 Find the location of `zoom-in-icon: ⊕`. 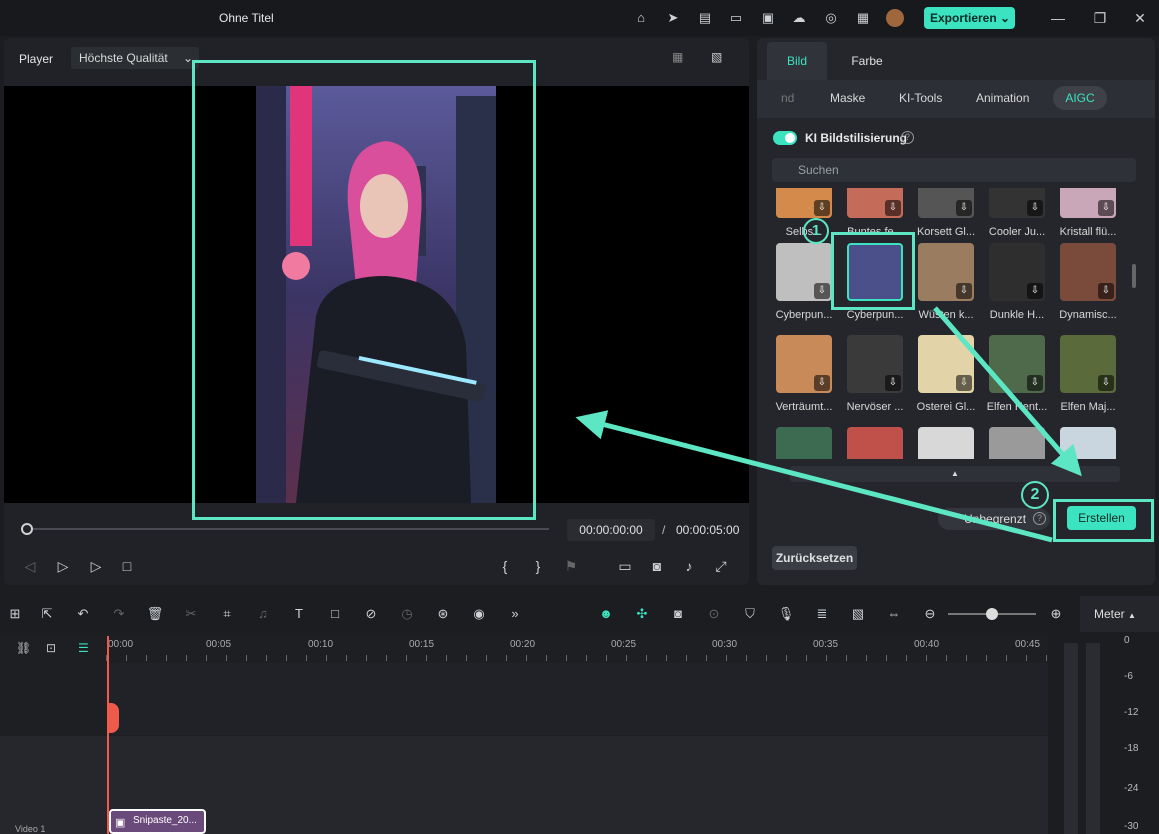

zoom-in-icon: ⊕ is located at coordinates (1056, 614).